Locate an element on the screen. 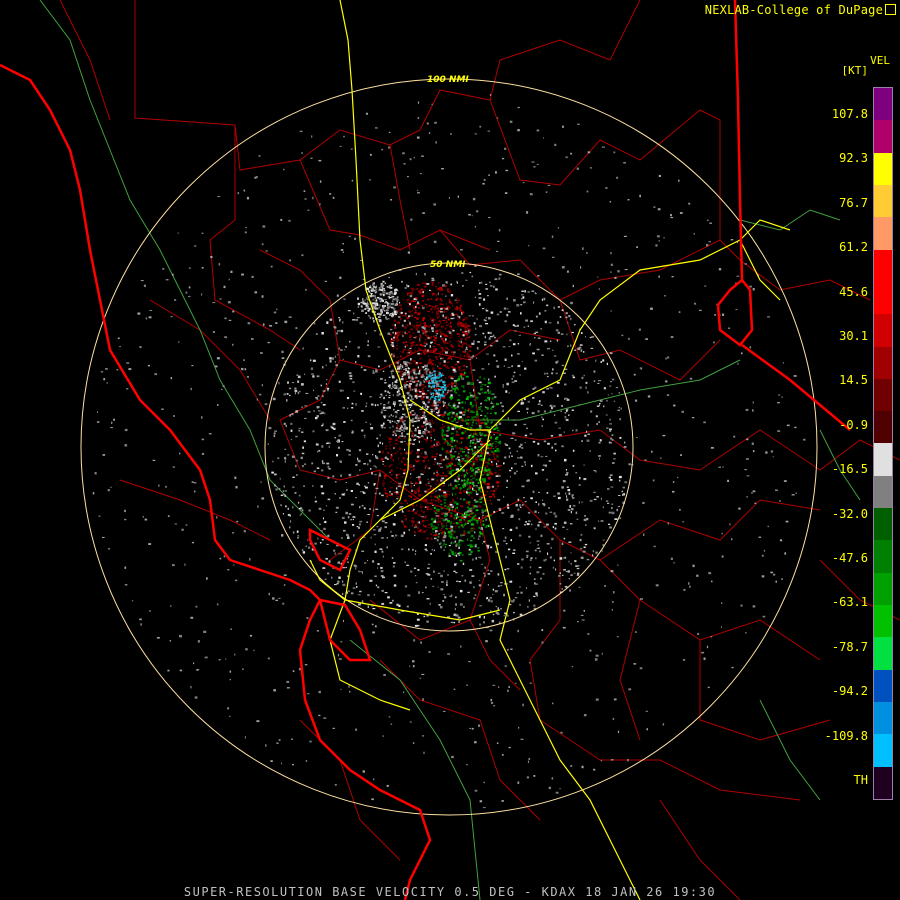  legend-label: -16.5 is located at coordinates (849, 469).